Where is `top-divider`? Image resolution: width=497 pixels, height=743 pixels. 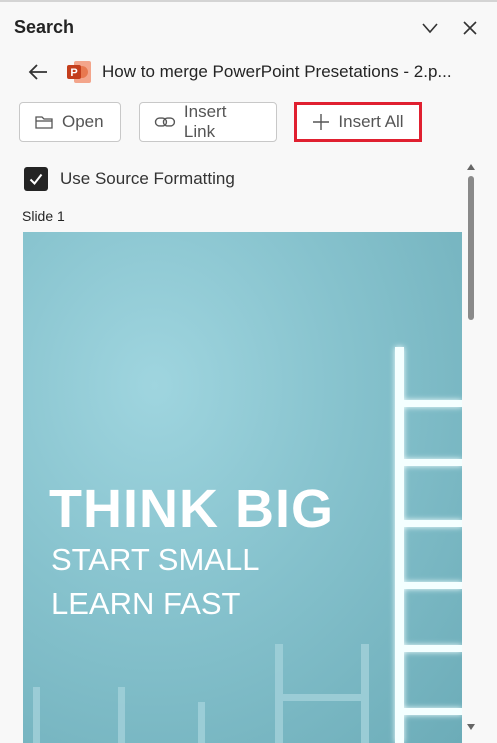 top-divider is located at coordinates (248, 1).